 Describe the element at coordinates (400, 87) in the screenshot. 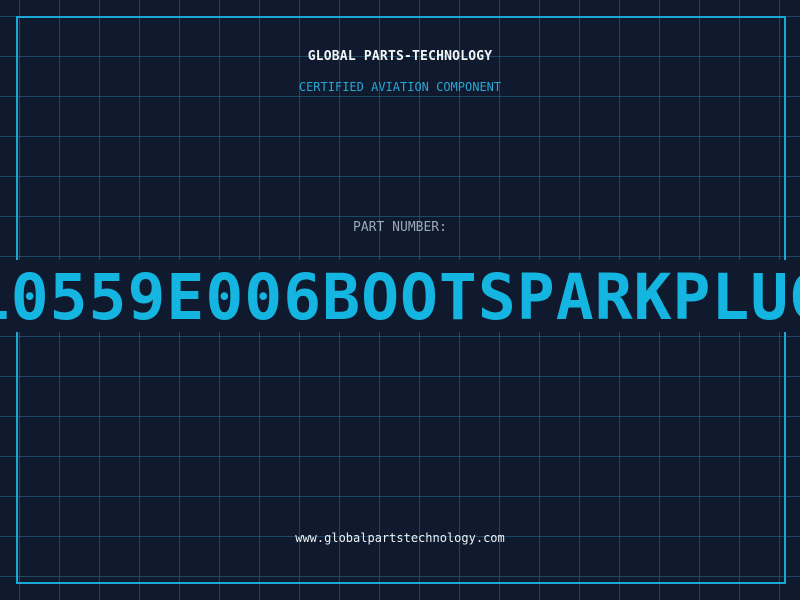

I see `company-subtitle: CERTIFIED AVIATION COMPONENT` at that location.